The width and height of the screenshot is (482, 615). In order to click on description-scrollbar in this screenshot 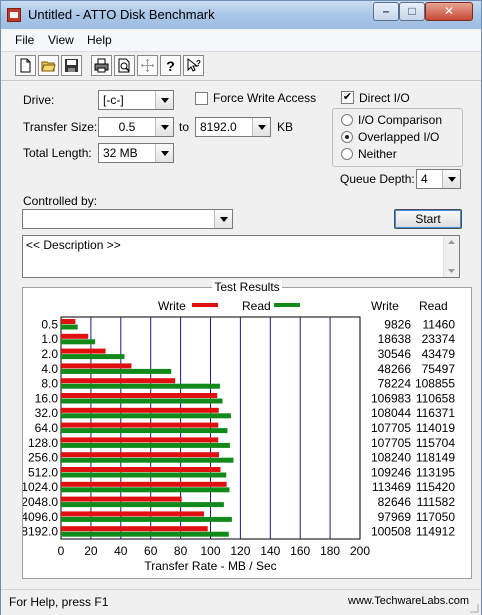, I will do `click(451, 256)`.